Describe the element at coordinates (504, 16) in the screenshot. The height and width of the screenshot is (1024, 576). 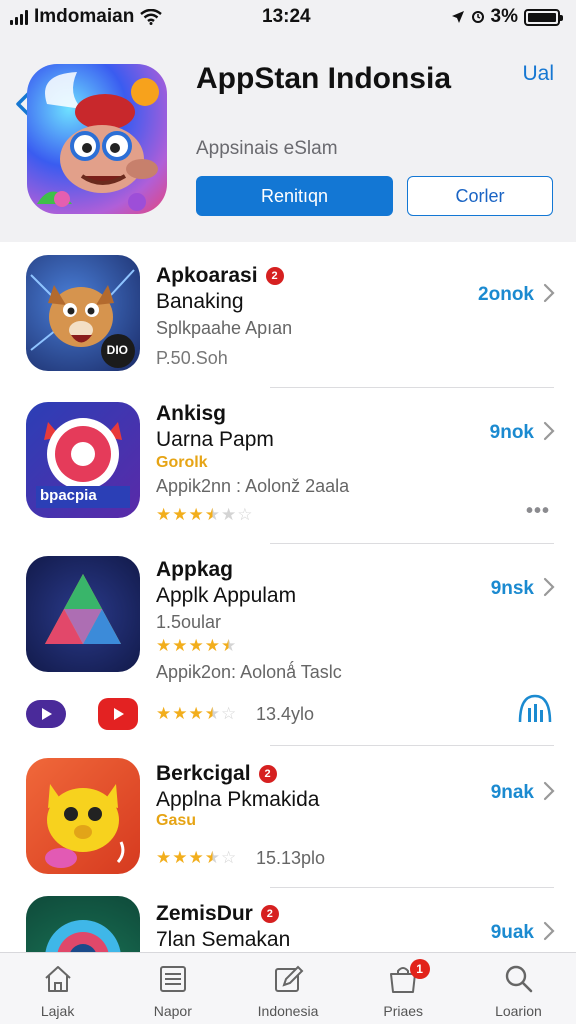
I see `battery-percent: 3%` at that location.